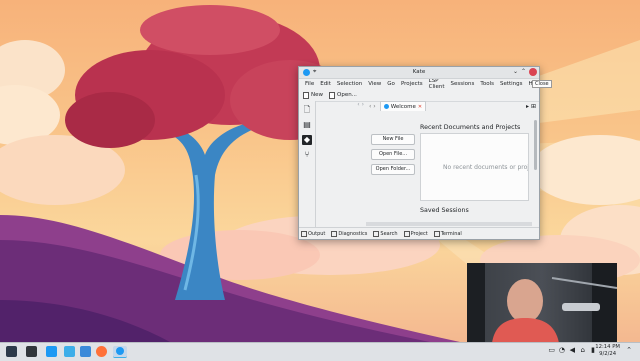  I want to click on menu-lsp-client: LSP Client, so click(437, 84).